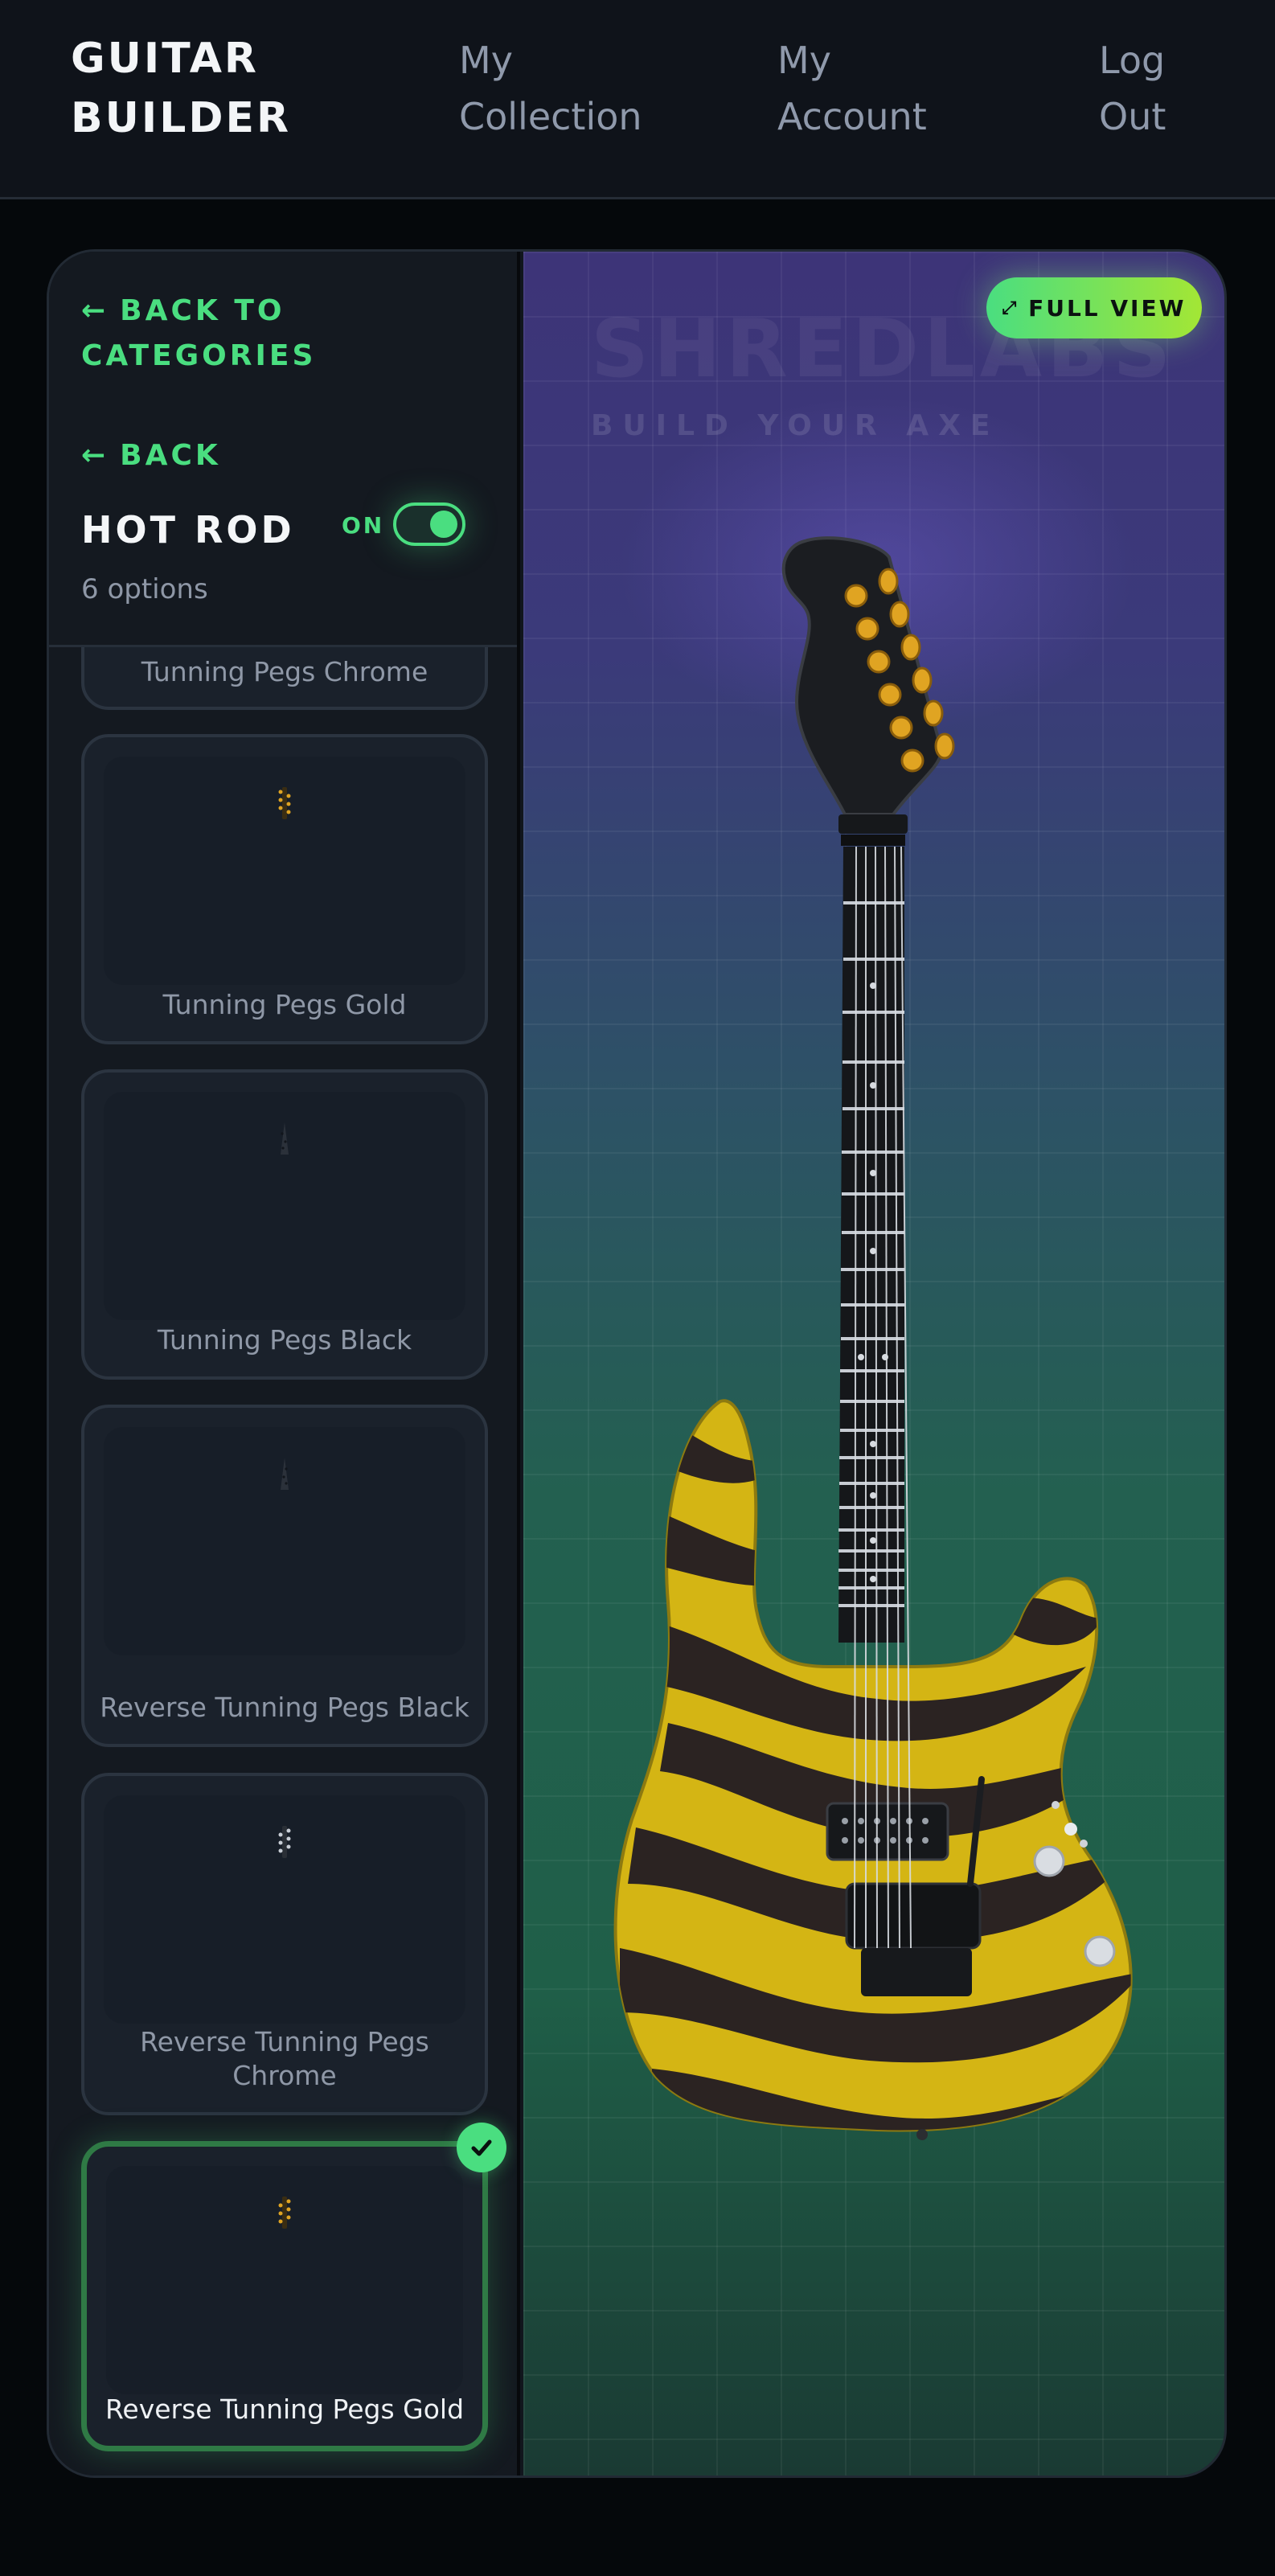 Image resolution: width=1275 pixels, height=2576 pixels. I want to click on toggle-label: ON, so click(363, 525).